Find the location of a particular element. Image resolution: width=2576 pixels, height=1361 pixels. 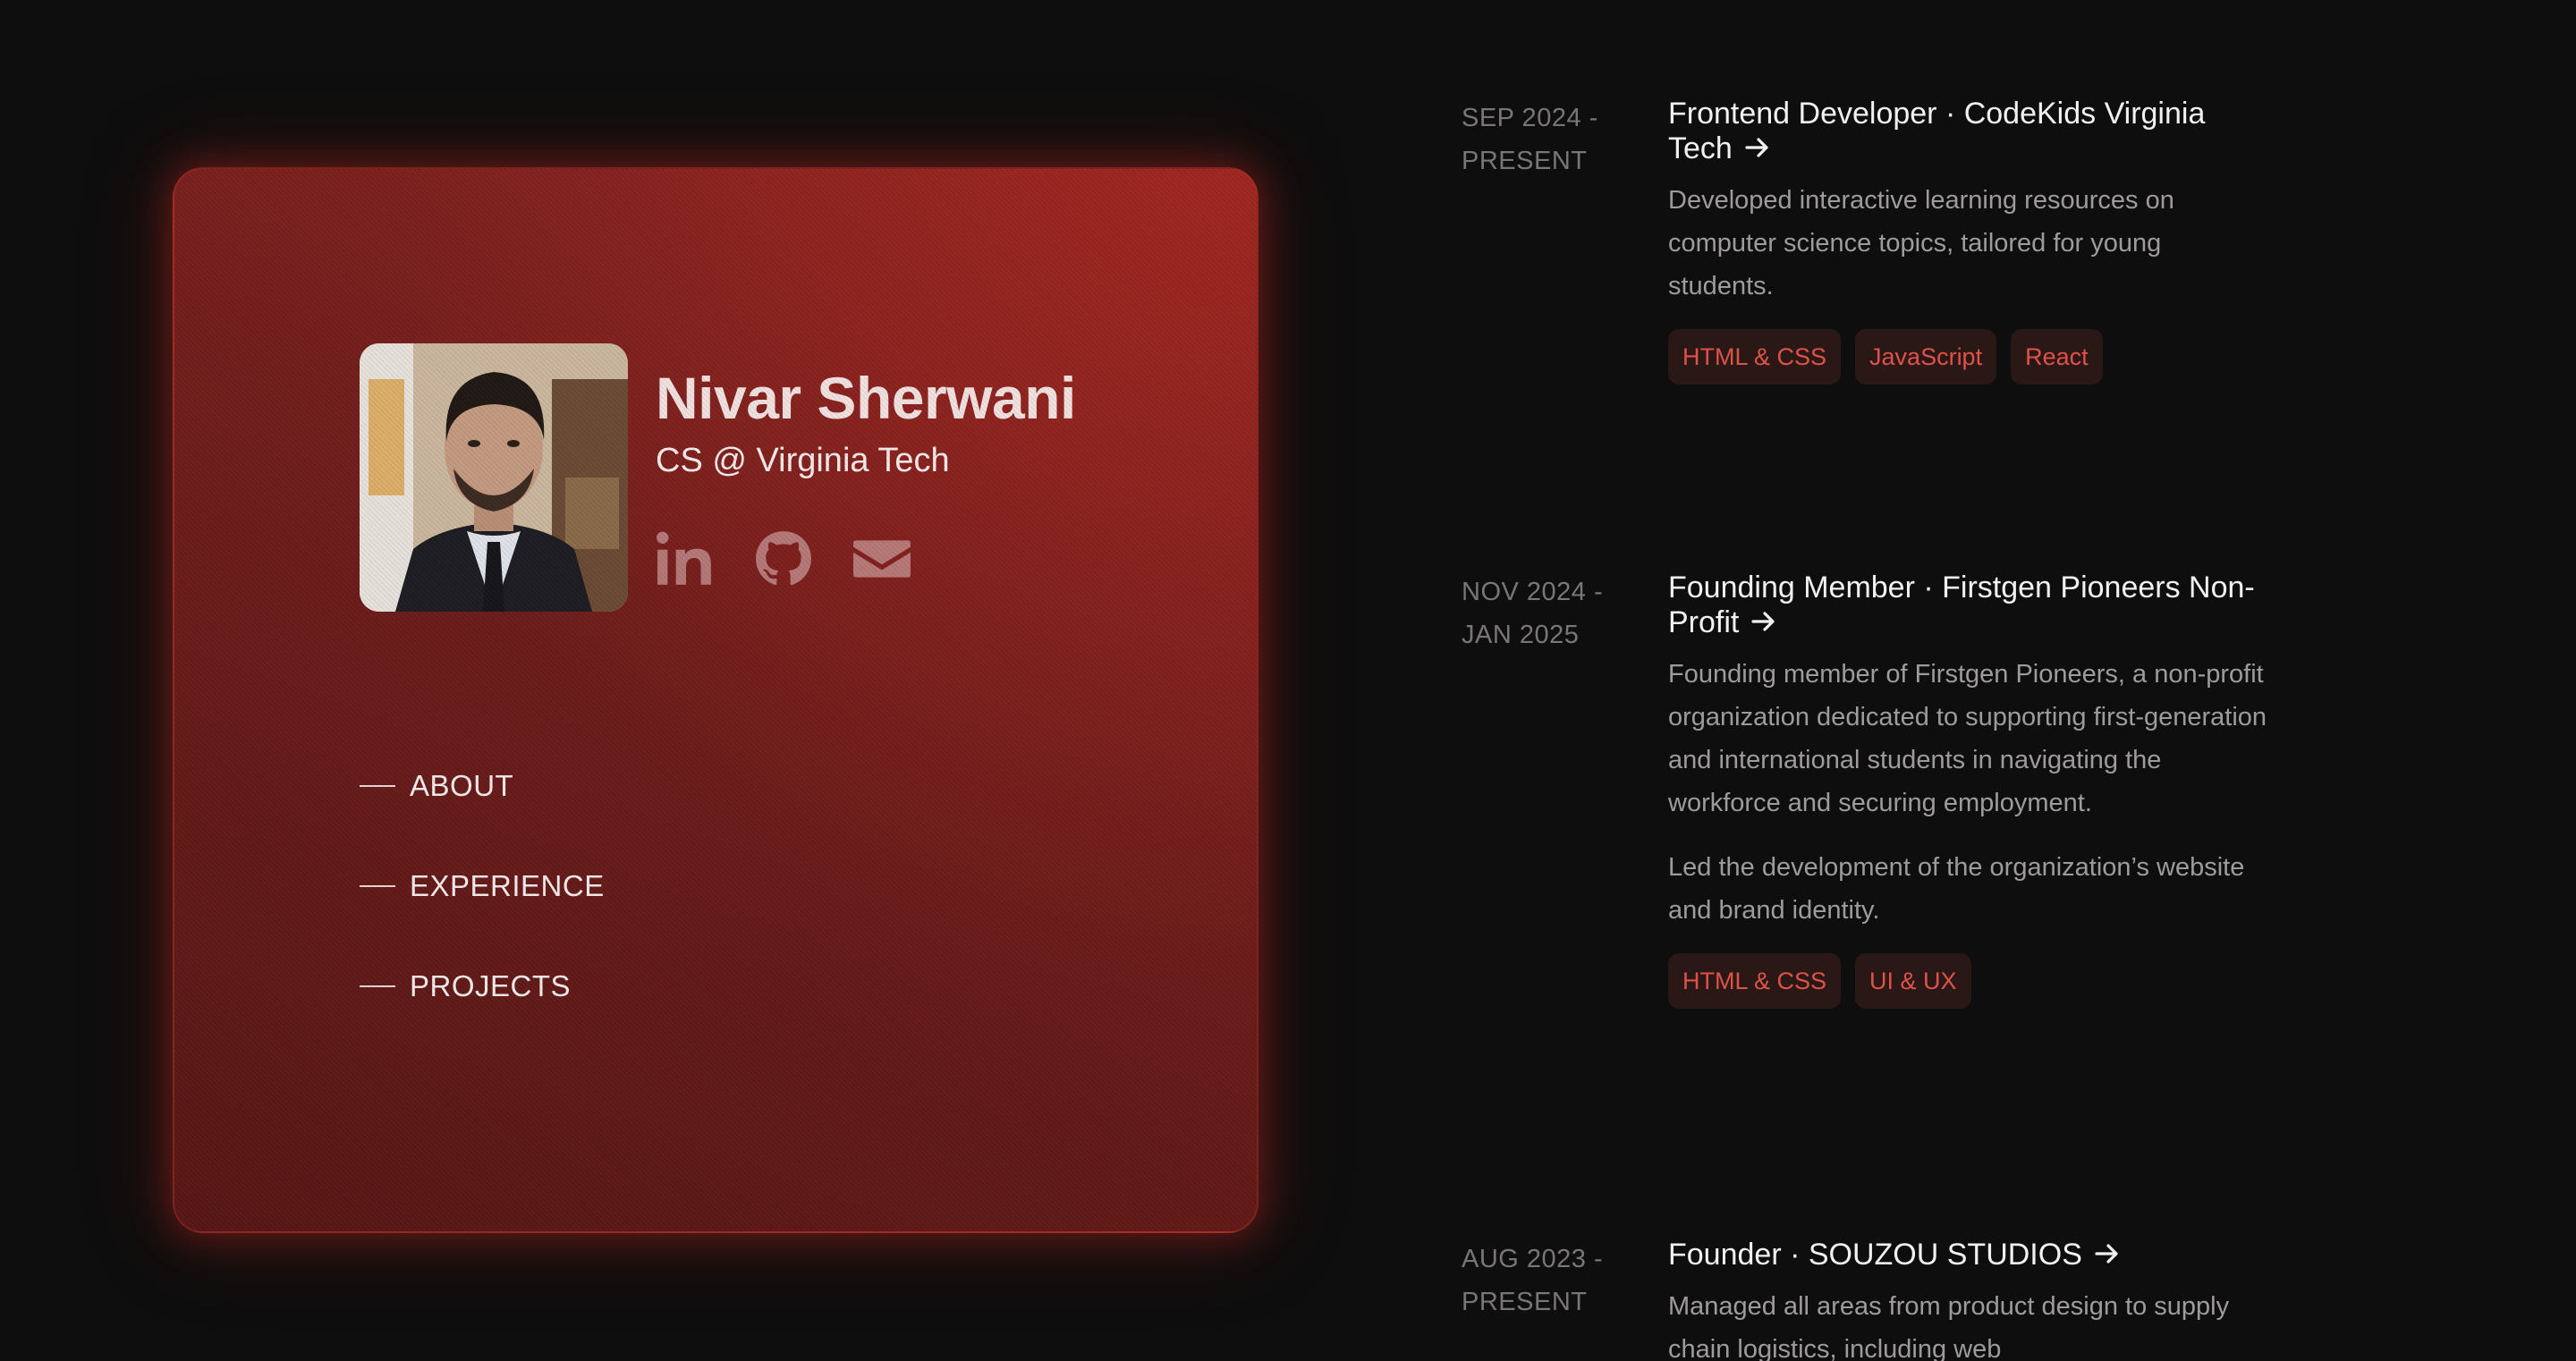

experience-title: Founder · SOUZOU STUDIOS is located at coordinates (1875, 1255).